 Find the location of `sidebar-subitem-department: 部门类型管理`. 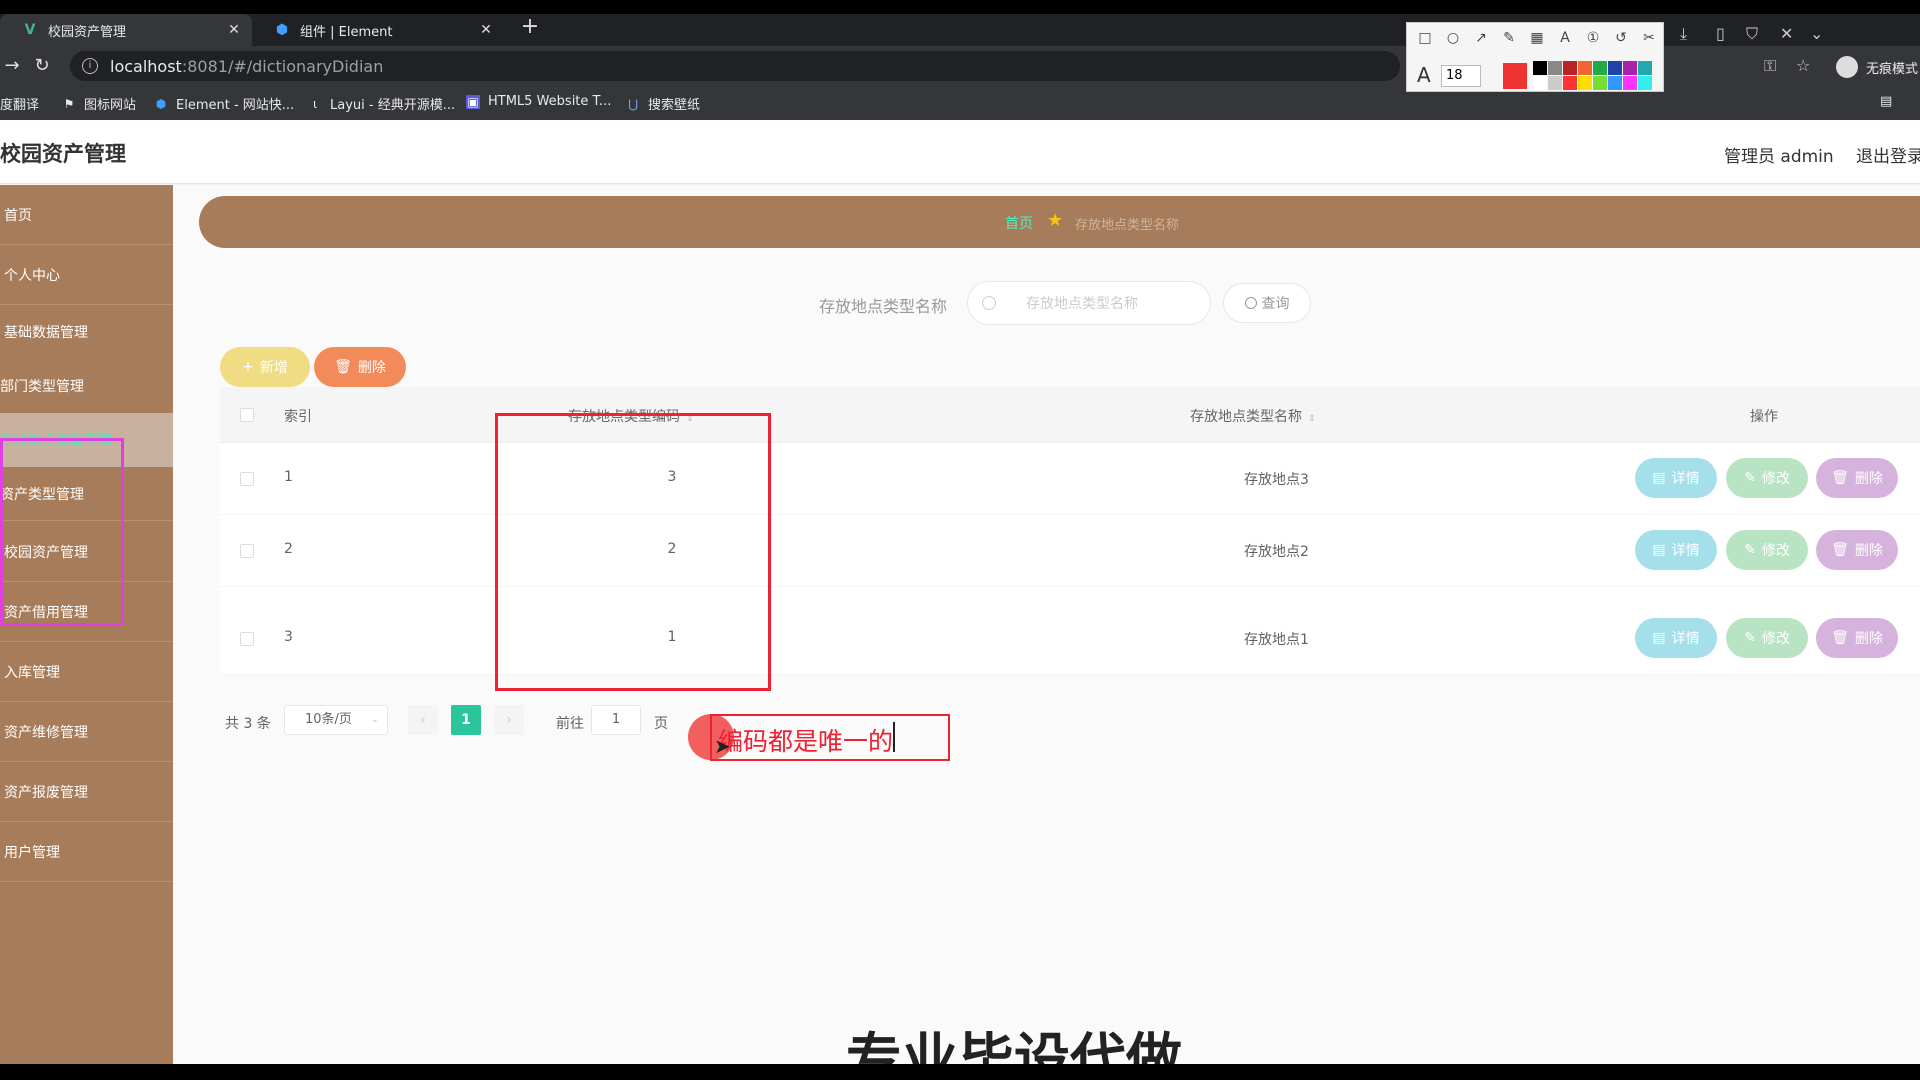

sidebar-subitem-department: 部门类型管理 is located at coordinates (86, 386).